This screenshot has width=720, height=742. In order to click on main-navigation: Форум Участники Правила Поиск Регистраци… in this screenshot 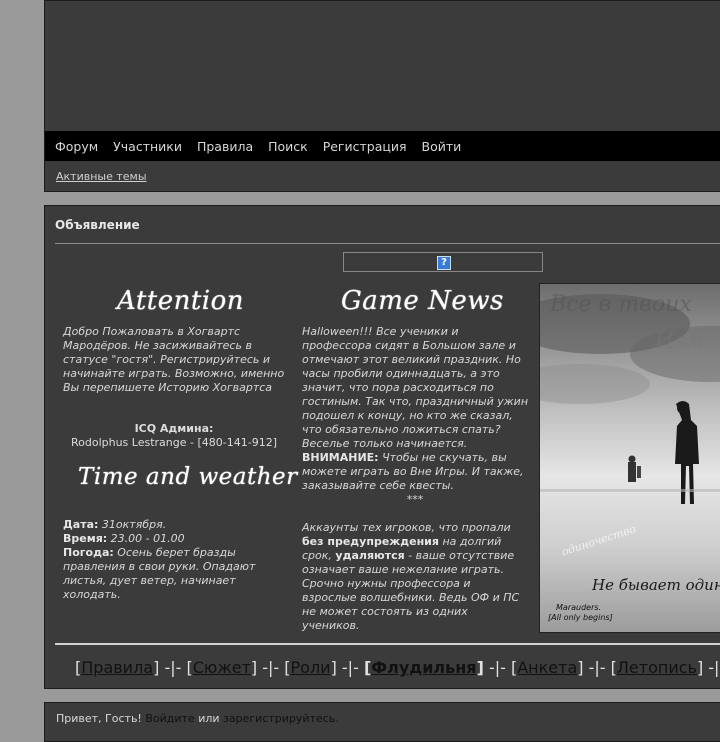, I will do `click(382, 146)`.